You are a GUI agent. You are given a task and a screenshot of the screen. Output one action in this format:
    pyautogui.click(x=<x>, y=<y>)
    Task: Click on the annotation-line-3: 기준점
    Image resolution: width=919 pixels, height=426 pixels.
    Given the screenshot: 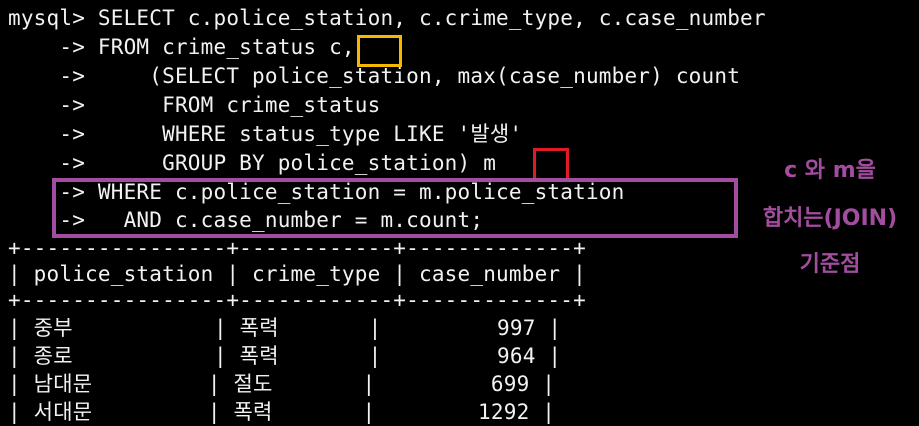 What is the action you would take?
    pyautogui.click(x=830, y=264)
    